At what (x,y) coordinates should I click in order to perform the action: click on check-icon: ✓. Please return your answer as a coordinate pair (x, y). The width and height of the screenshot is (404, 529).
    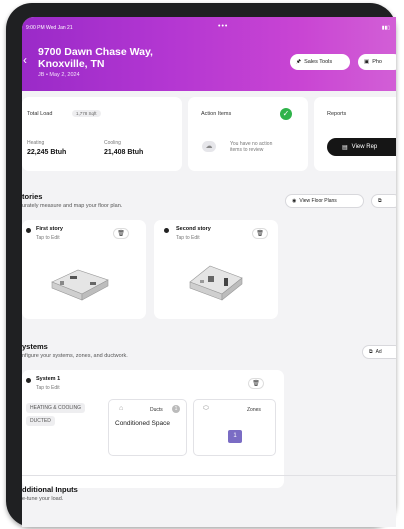
    Looking at the image, I should click on (286, 114).